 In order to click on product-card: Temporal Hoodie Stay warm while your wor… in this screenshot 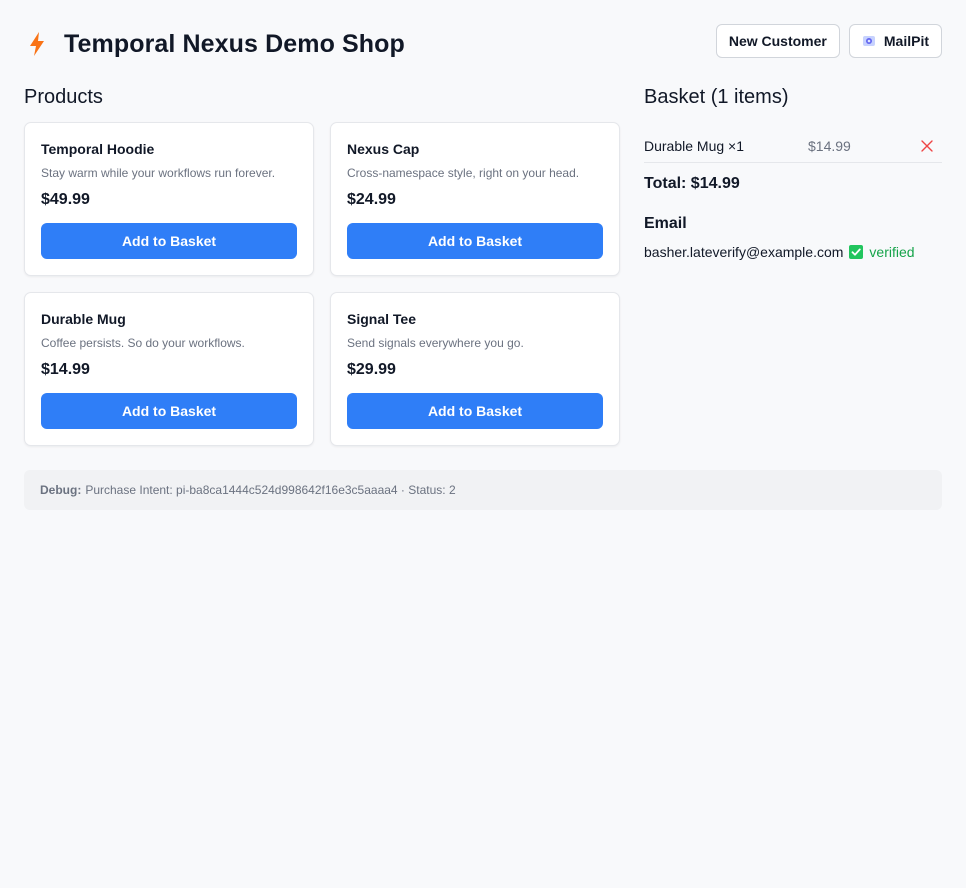, I will do `click(169, 199)`.